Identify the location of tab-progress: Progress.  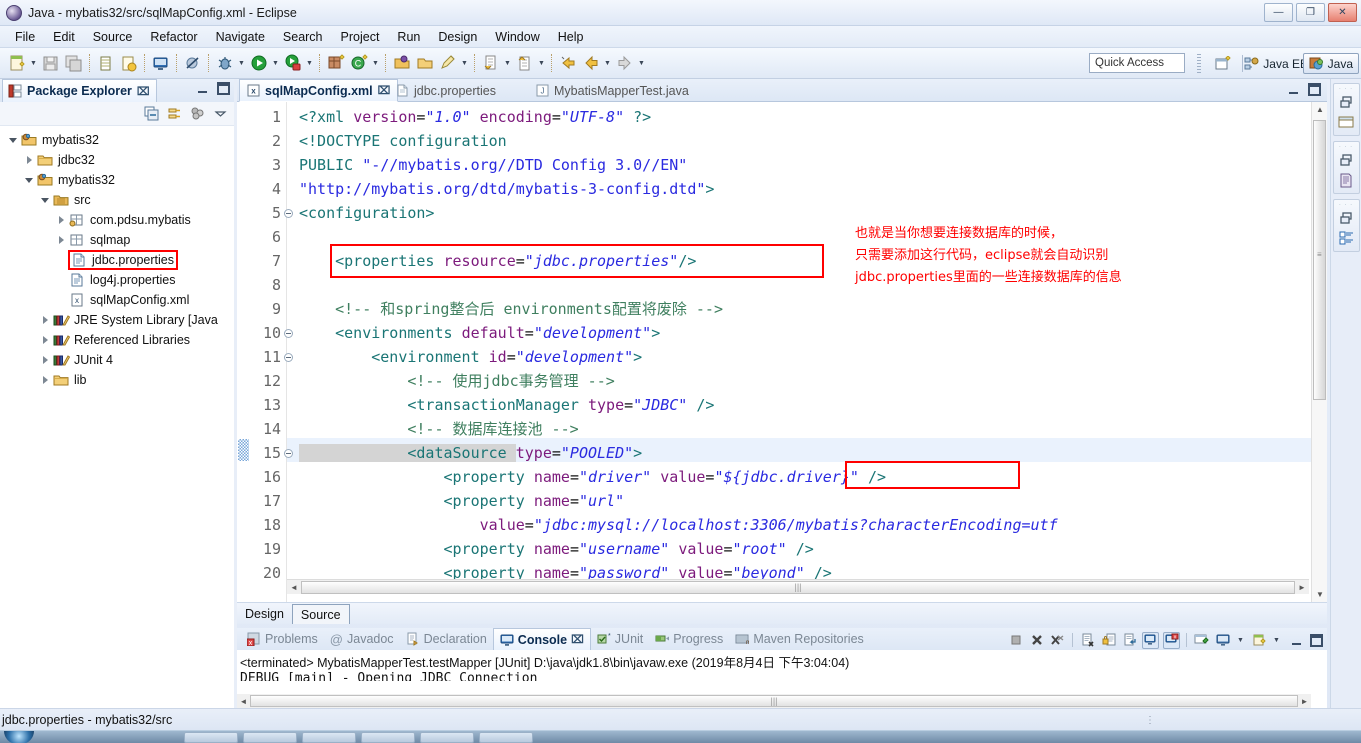
(689, 639).